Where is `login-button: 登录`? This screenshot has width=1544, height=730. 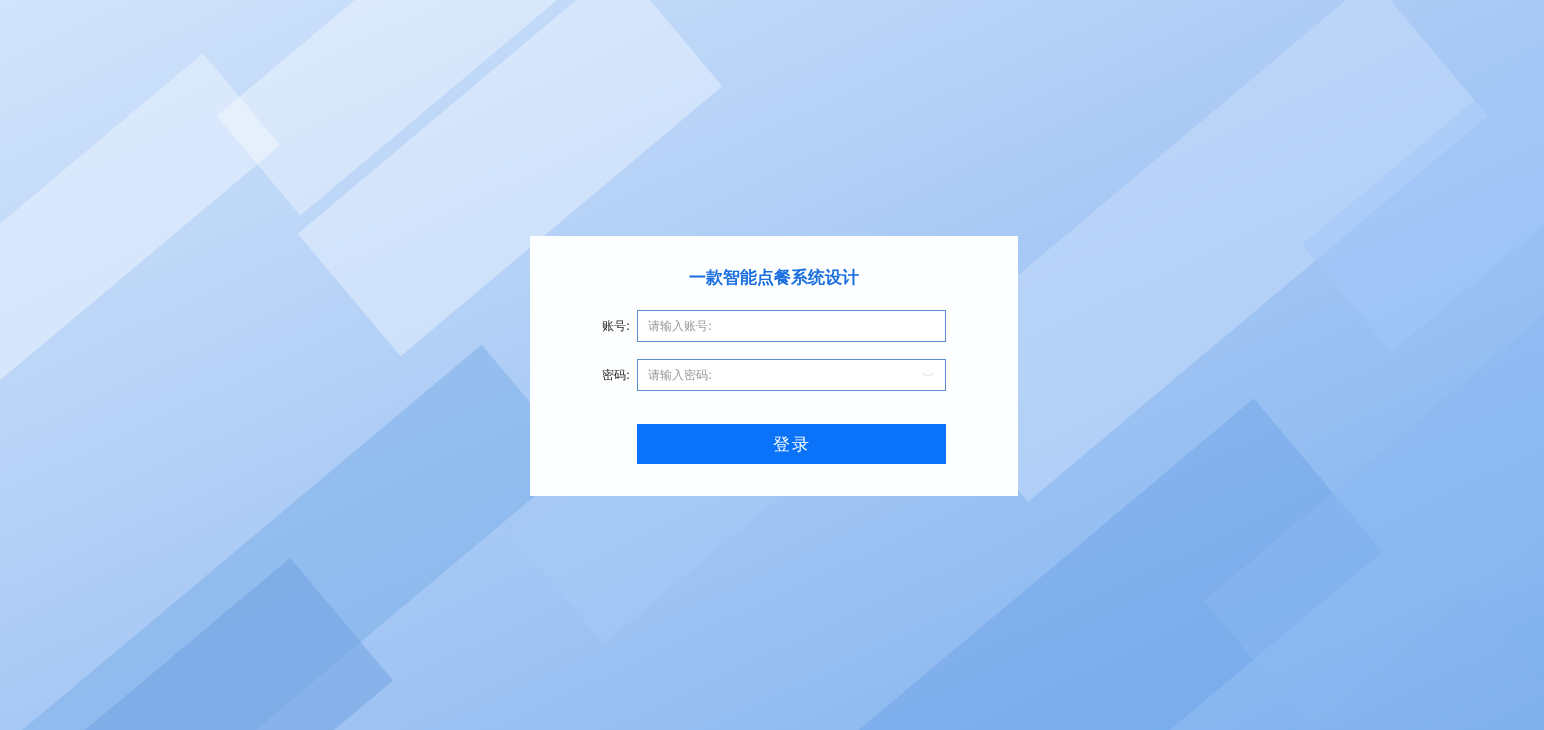
login-button: 登录 is located at coordinates (791, 444).